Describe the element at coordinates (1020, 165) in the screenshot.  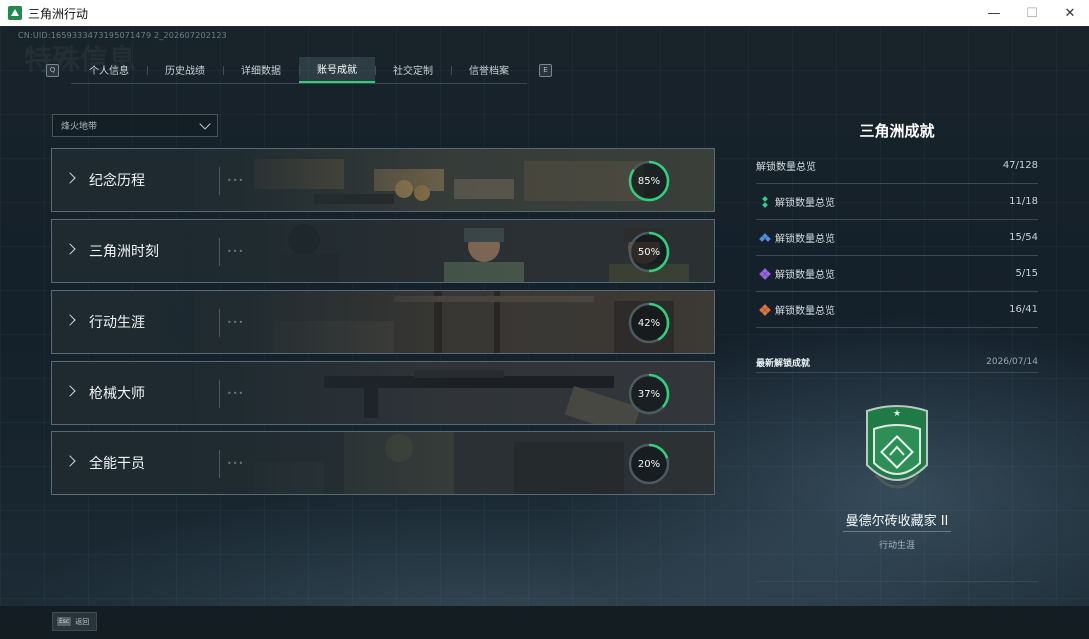
I see `summary-value: 47/128` at that location.